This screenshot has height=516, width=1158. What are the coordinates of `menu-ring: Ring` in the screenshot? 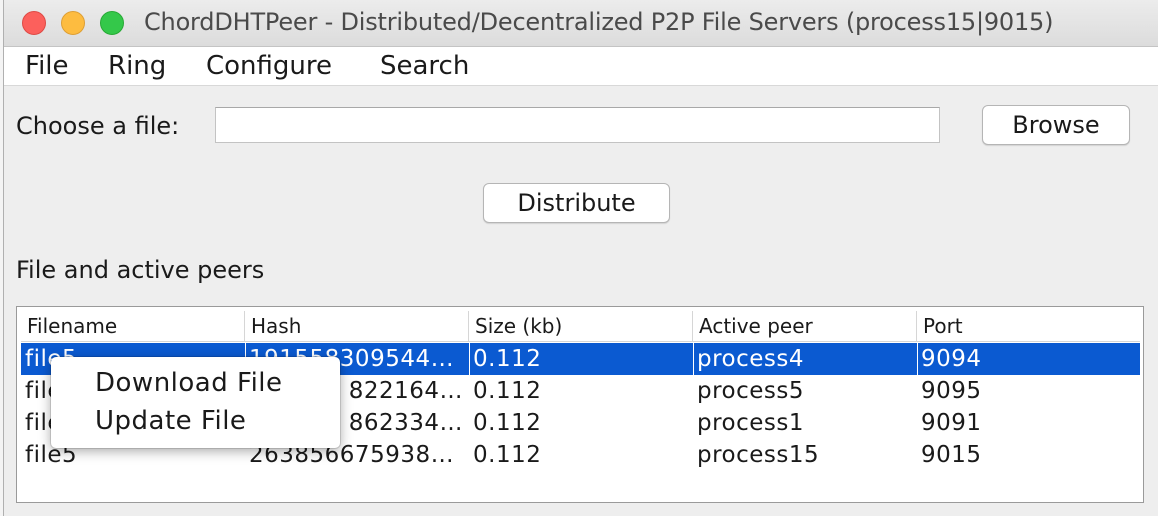 It's located at (137, 66).